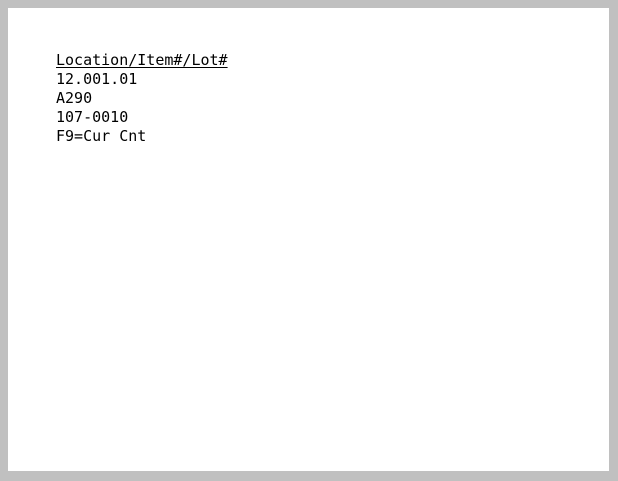 Image resolution: width=618 pixels, height=481 pixels. What do you see at coordinates (97, 79) in the screenshot?
I see `location-value: 12.001.01` at bounding box center [97, 79].